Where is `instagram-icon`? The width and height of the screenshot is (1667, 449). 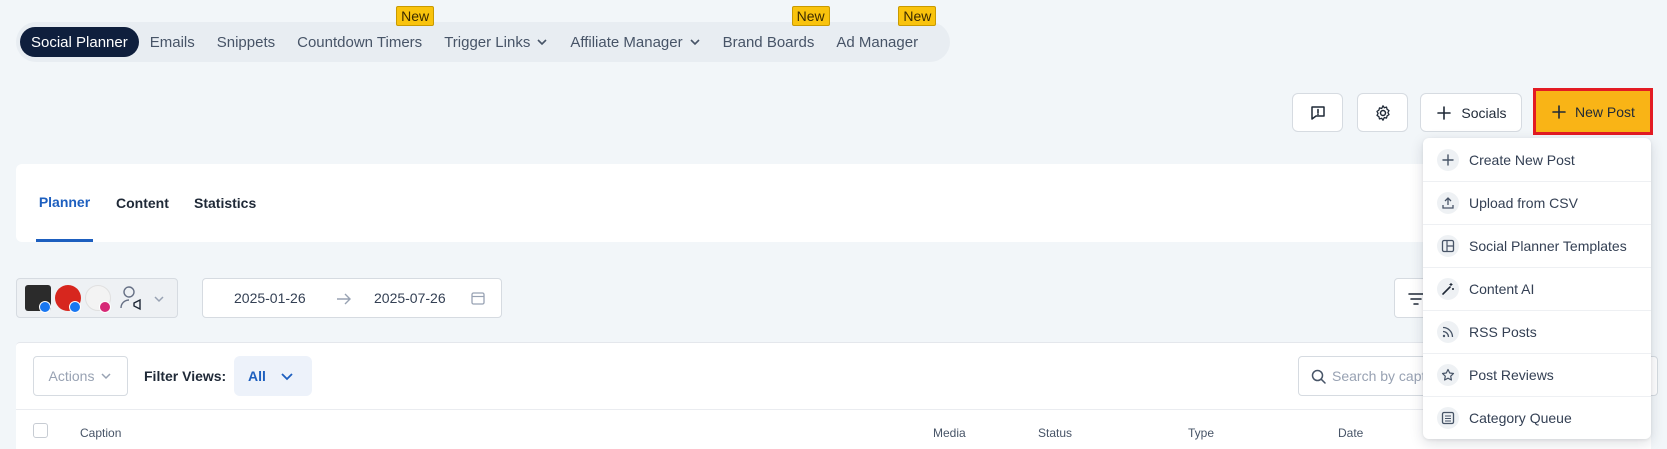 instagram-icon is located at coordinates (105, 307).